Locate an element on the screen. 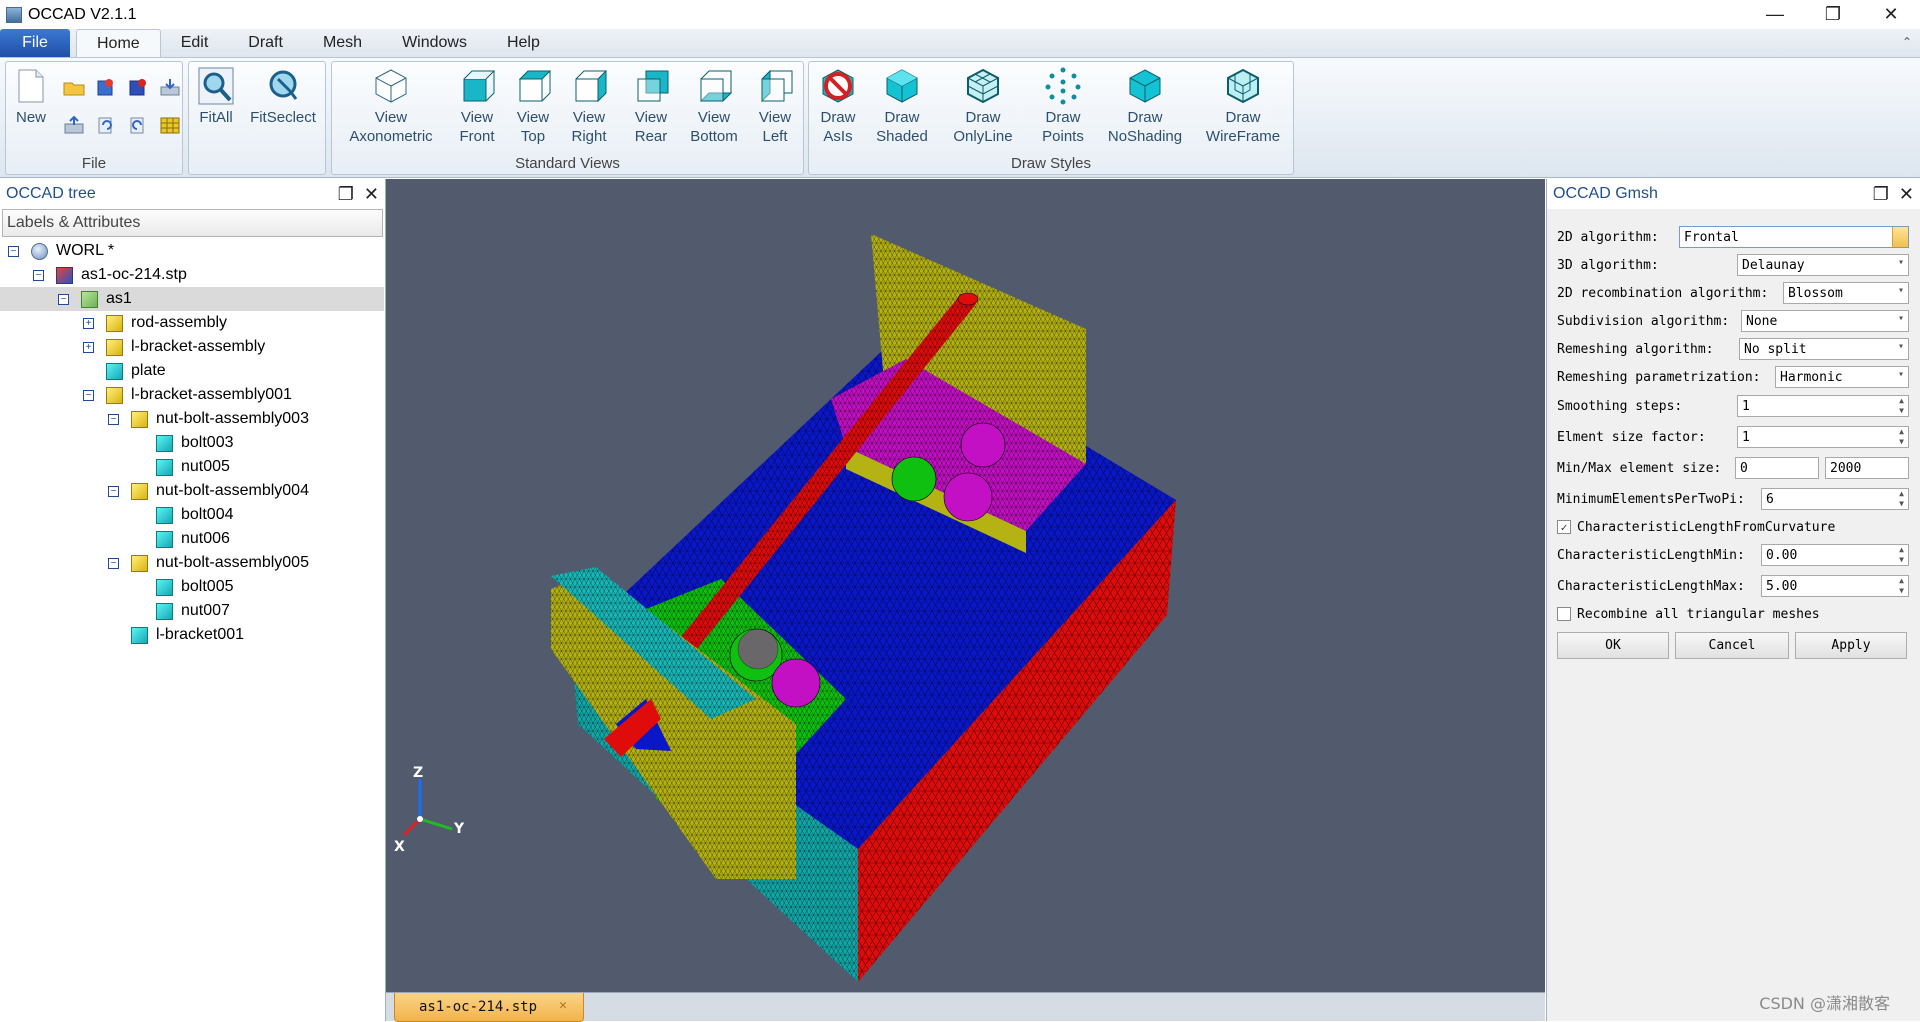 The image size is (1920, 1022). max-size-input: 2000 is located at coordinates (1867, 468).